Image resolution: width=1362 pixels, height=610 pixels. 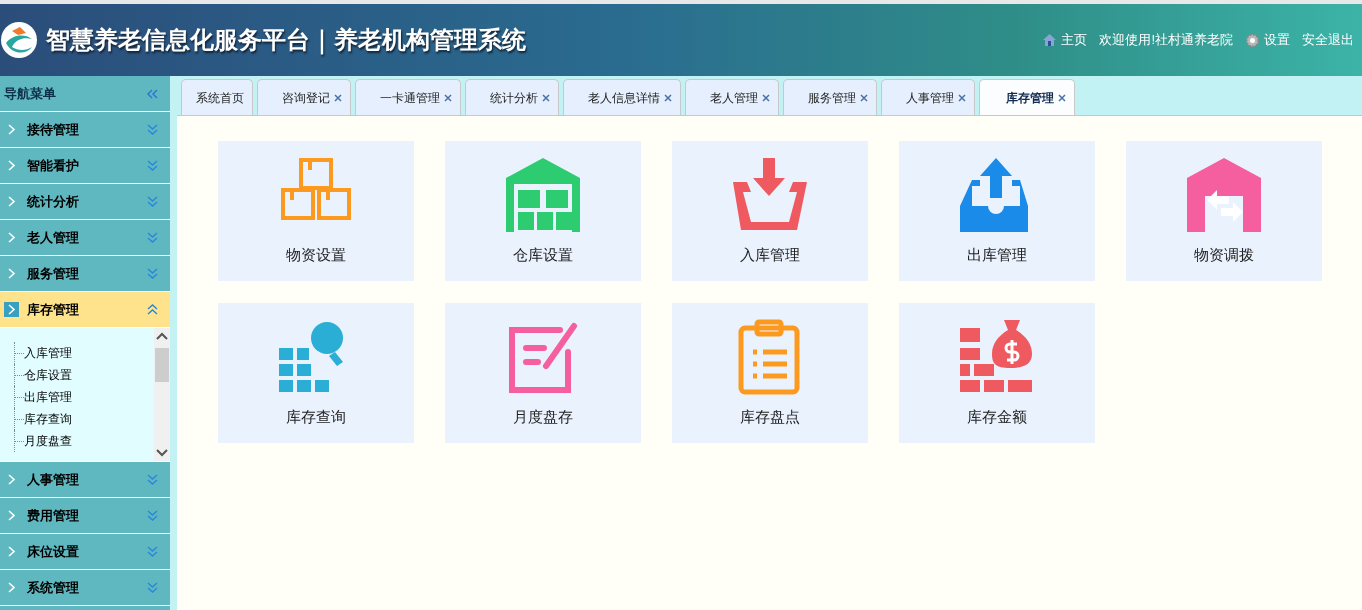 I want to click on tab: 老人信息详情, so click(x=622, y=97).